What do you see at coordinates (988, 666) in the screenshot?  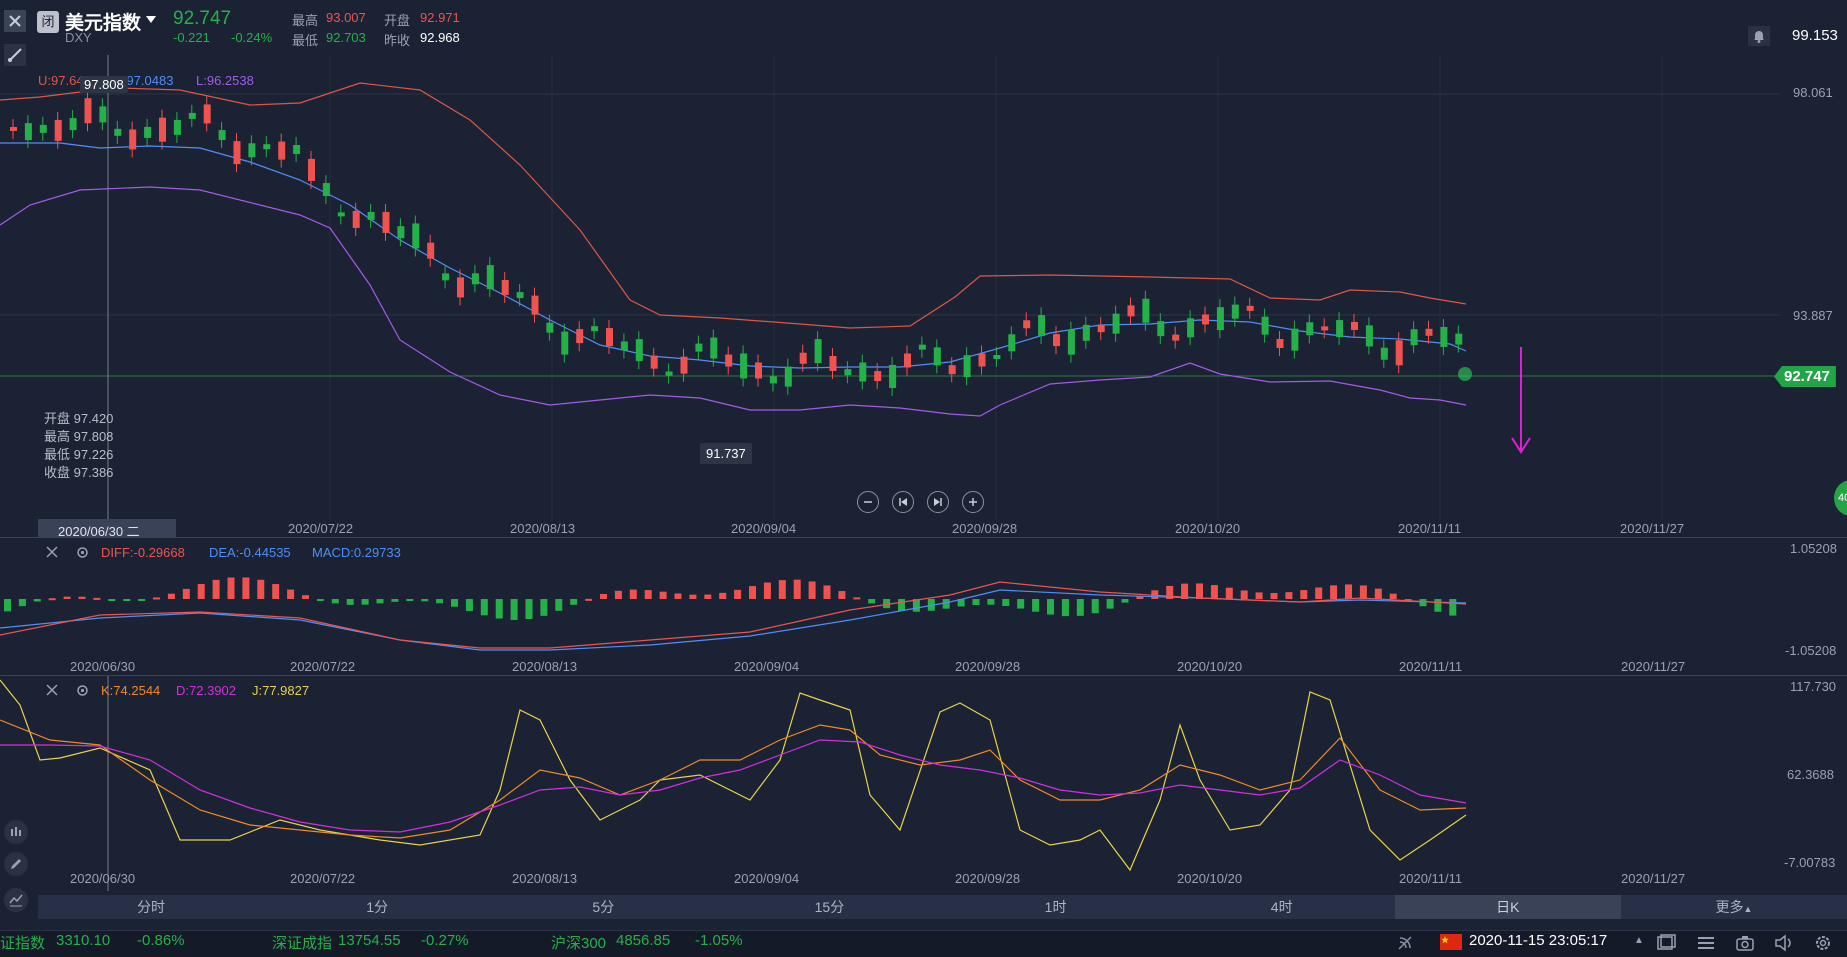 I see `macd-x-tick: 2020/09/28` at bounding box center [988, 666].